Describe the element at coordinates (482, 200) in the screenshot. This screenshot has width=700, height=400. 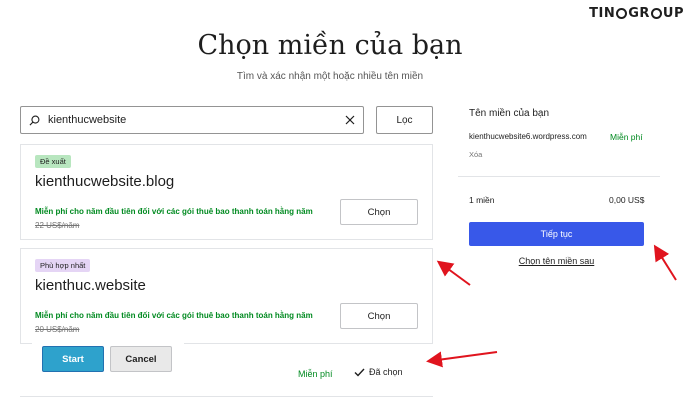
I see `cart-count: 1 miền` at that location.